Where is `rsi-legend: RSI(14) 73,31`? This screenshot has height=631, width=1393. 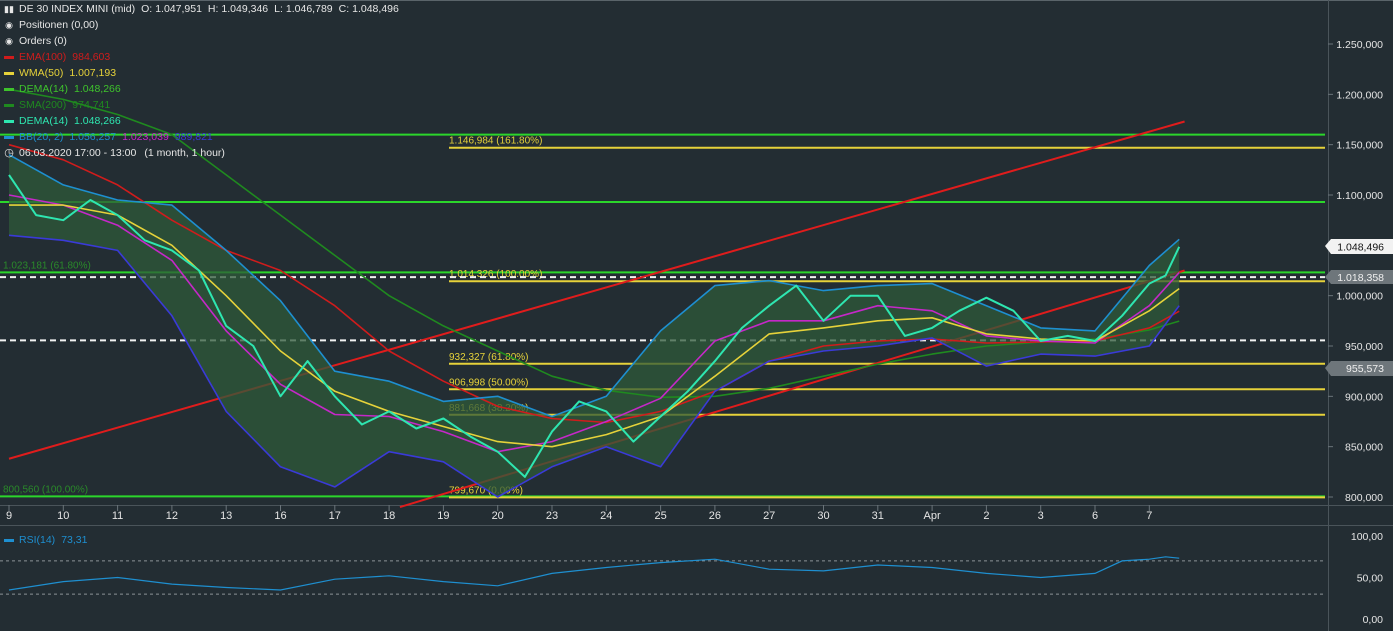
rsi-legend: RSI(14) 73,31 is located at coordinates (45, 540).